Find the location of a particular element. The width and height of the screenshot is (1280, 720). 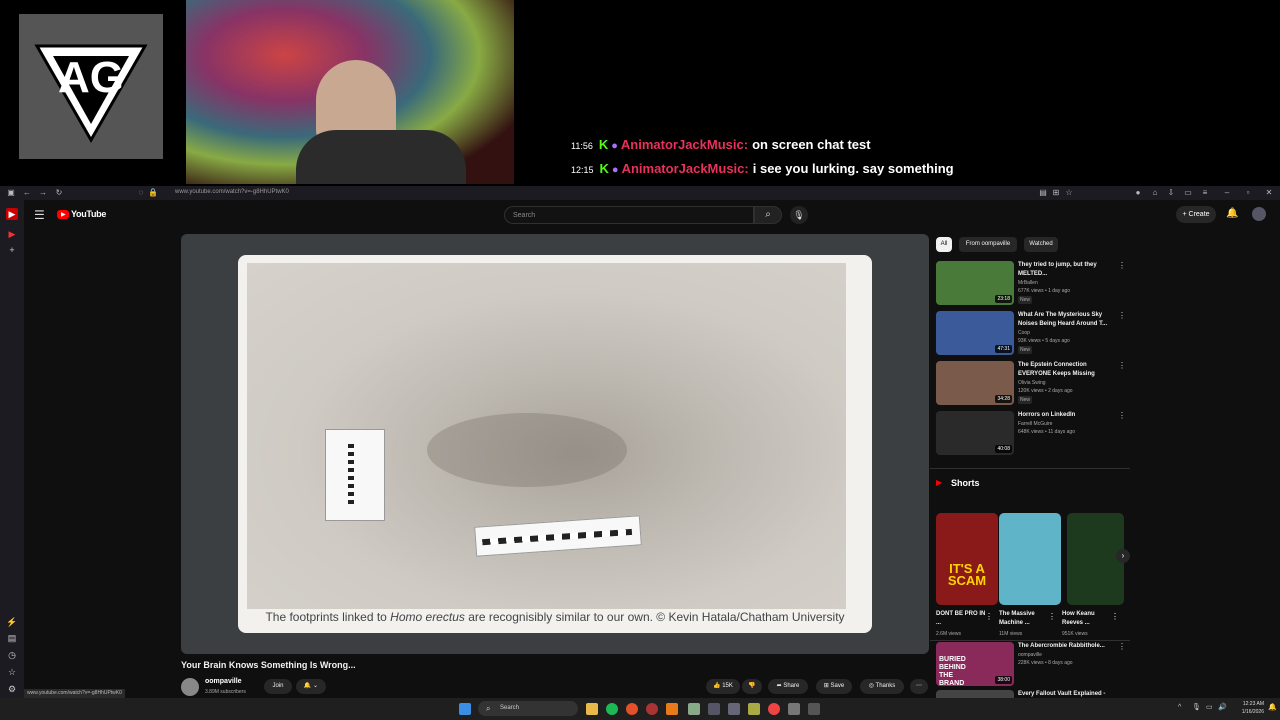

sidebar-toggle-icon: ▣ is located at coordinates (11, 193).